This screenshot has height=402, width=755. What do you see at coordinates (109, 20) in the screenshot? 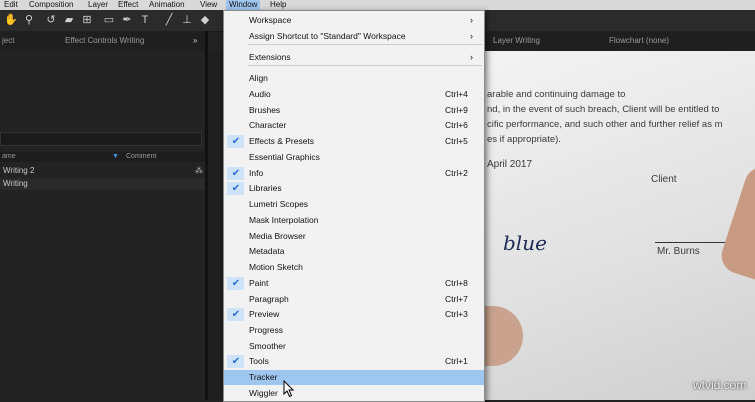
I see `rectangle-tool-icon: ▭` at bounding box center [109, 20].